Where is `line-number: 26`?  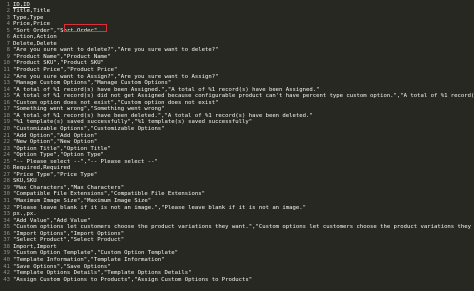 line-number: 26 is located at coordinates (6, 168).